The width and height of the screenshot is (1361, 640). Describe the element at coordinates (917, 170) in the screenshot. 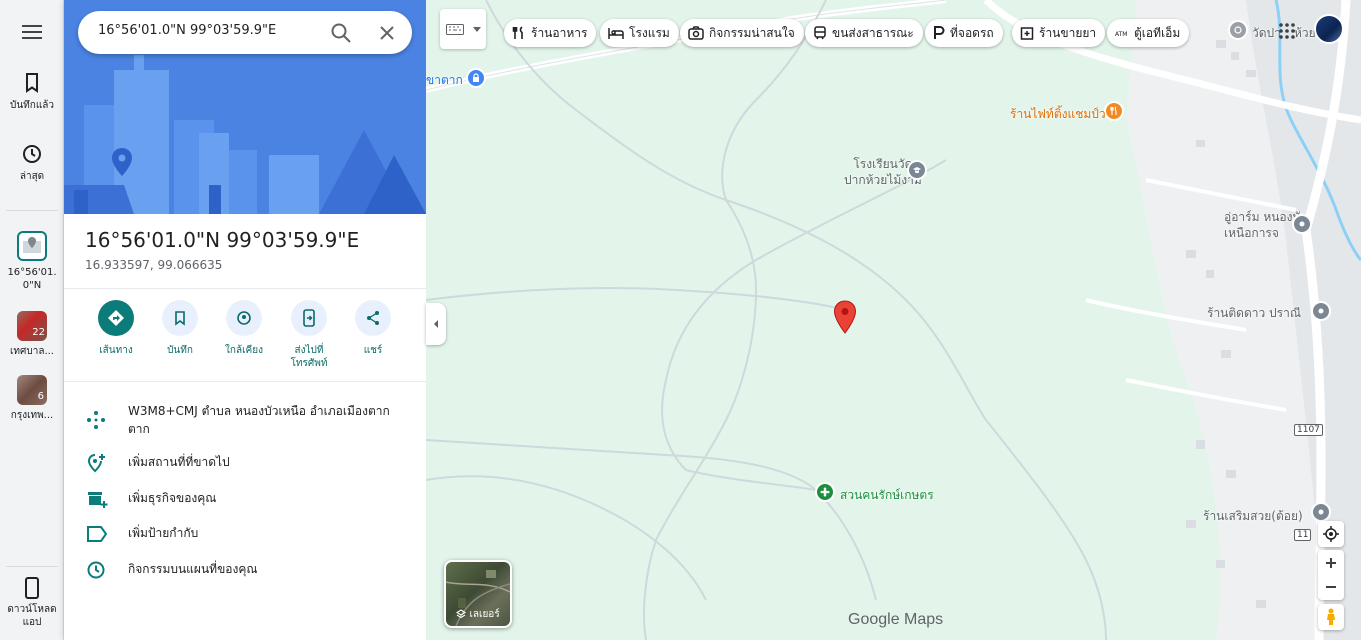

I see `school-poi-icon` at that location.